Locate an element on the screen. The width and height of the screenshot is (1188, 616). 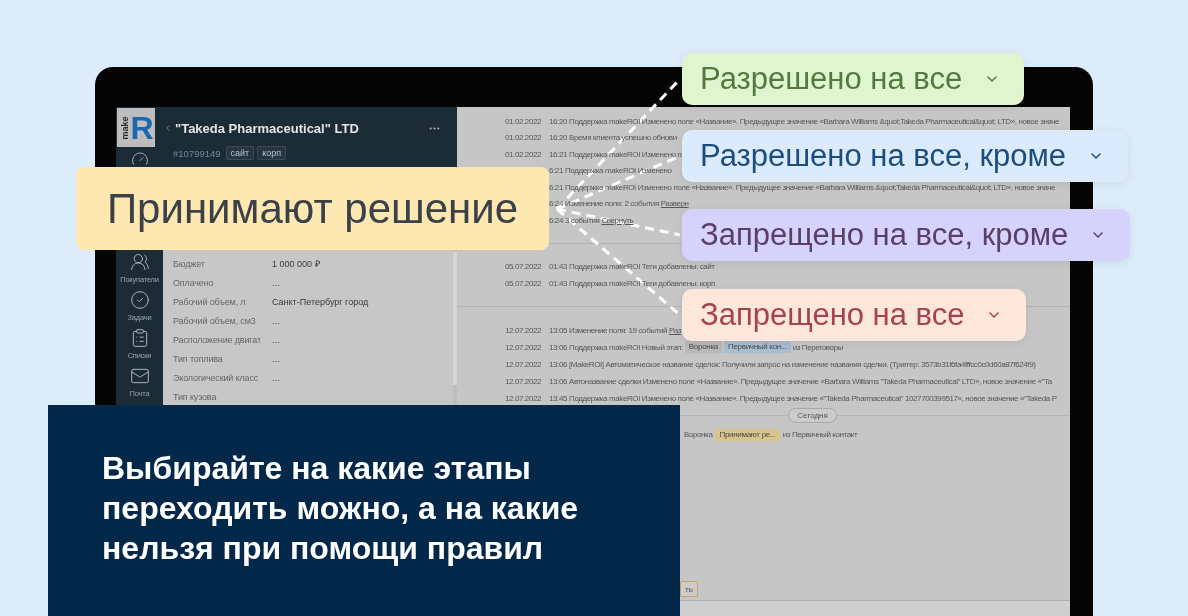
log-text: из Первичный контакт is located at coordinates (820, 434).